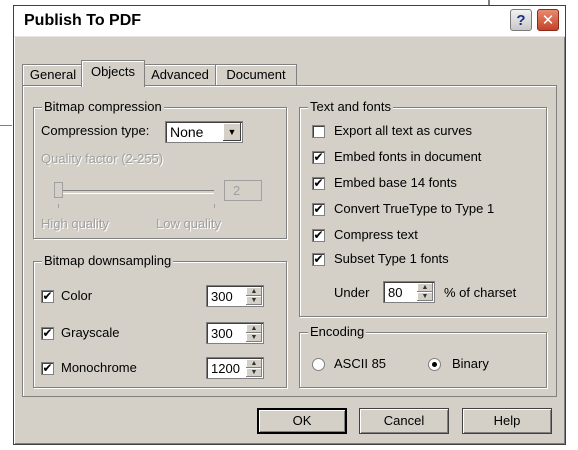  I want to click on embed-fonts-label: Embed fonts in document, so click(408, 156).